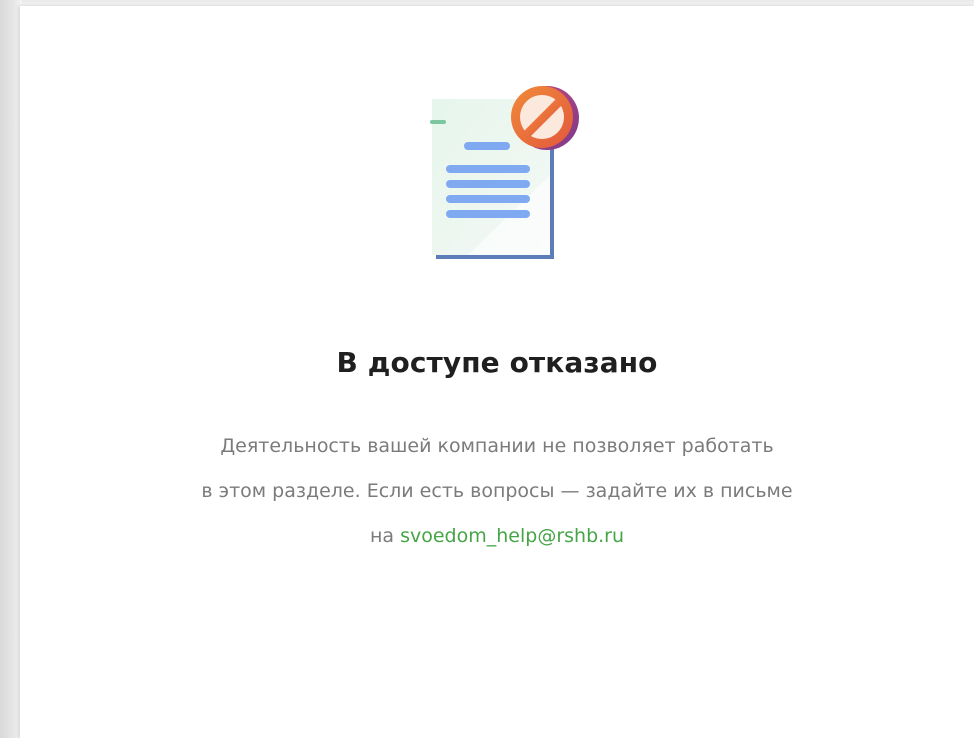  Describe the element at coordinates (497, 362) in the screenshot. I see `page-title: В доступе отказано` at that location.